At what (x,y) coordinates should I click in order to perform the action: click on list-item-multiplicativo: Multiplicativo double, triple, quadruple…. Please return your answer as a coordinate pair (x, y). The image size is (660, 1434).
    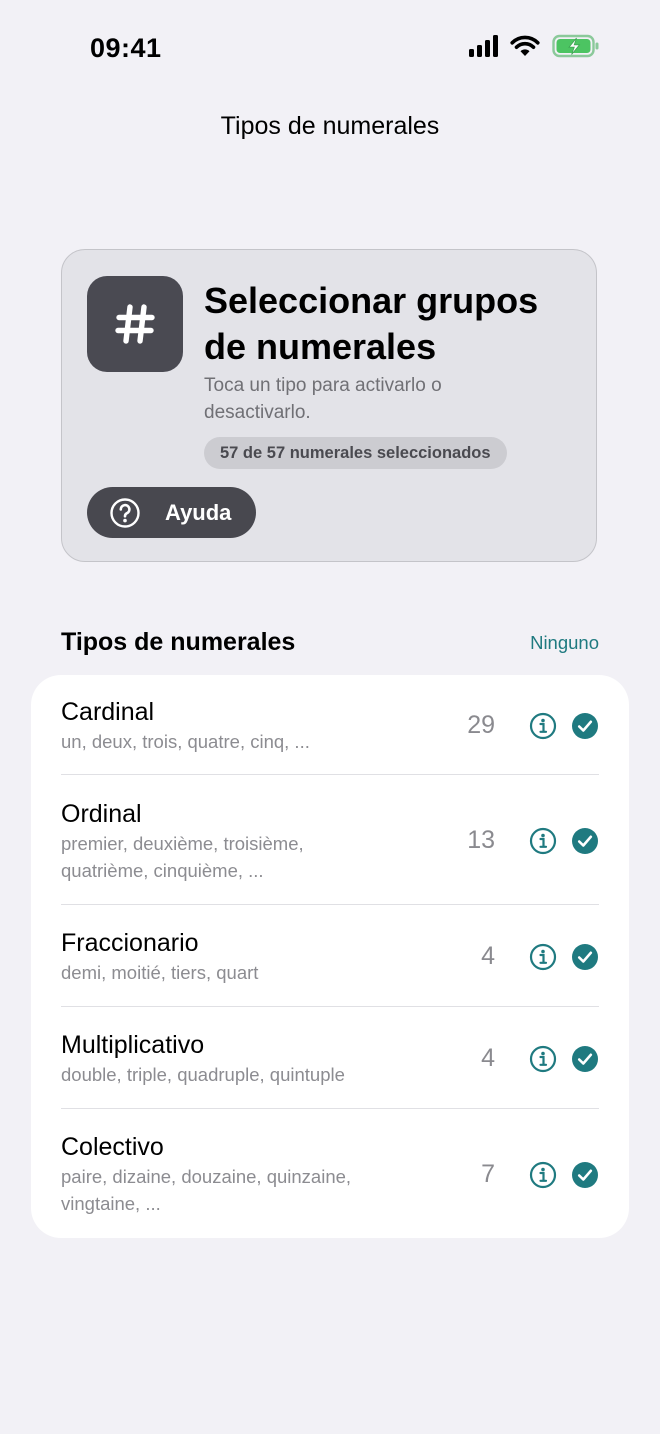
    Looking at the image, I should click on (330, 1058).